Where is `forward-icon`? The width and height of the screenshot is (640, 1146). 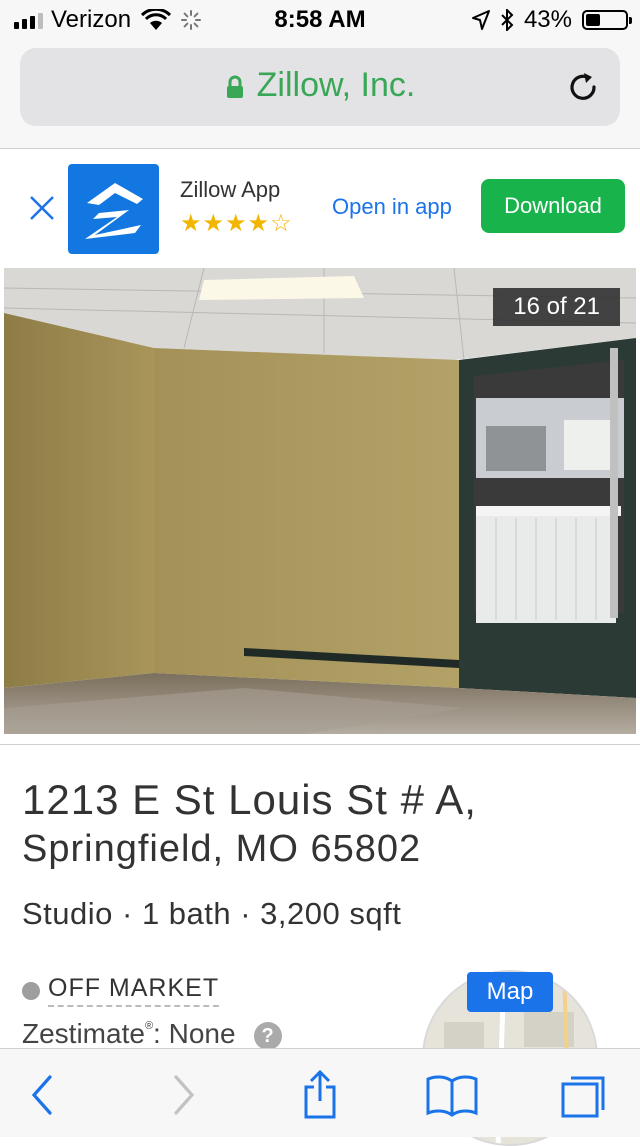
forward-icon is located at coordinates (184, 1095).